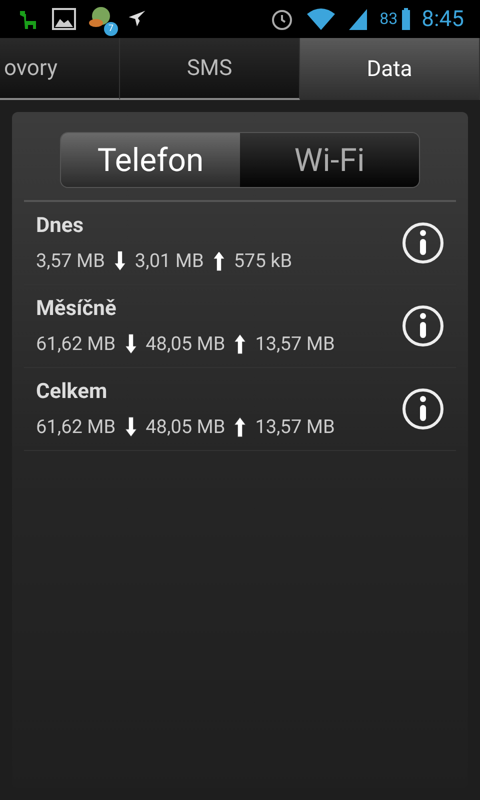  I want to click on clock-time: 8:45, so click(443, 20).